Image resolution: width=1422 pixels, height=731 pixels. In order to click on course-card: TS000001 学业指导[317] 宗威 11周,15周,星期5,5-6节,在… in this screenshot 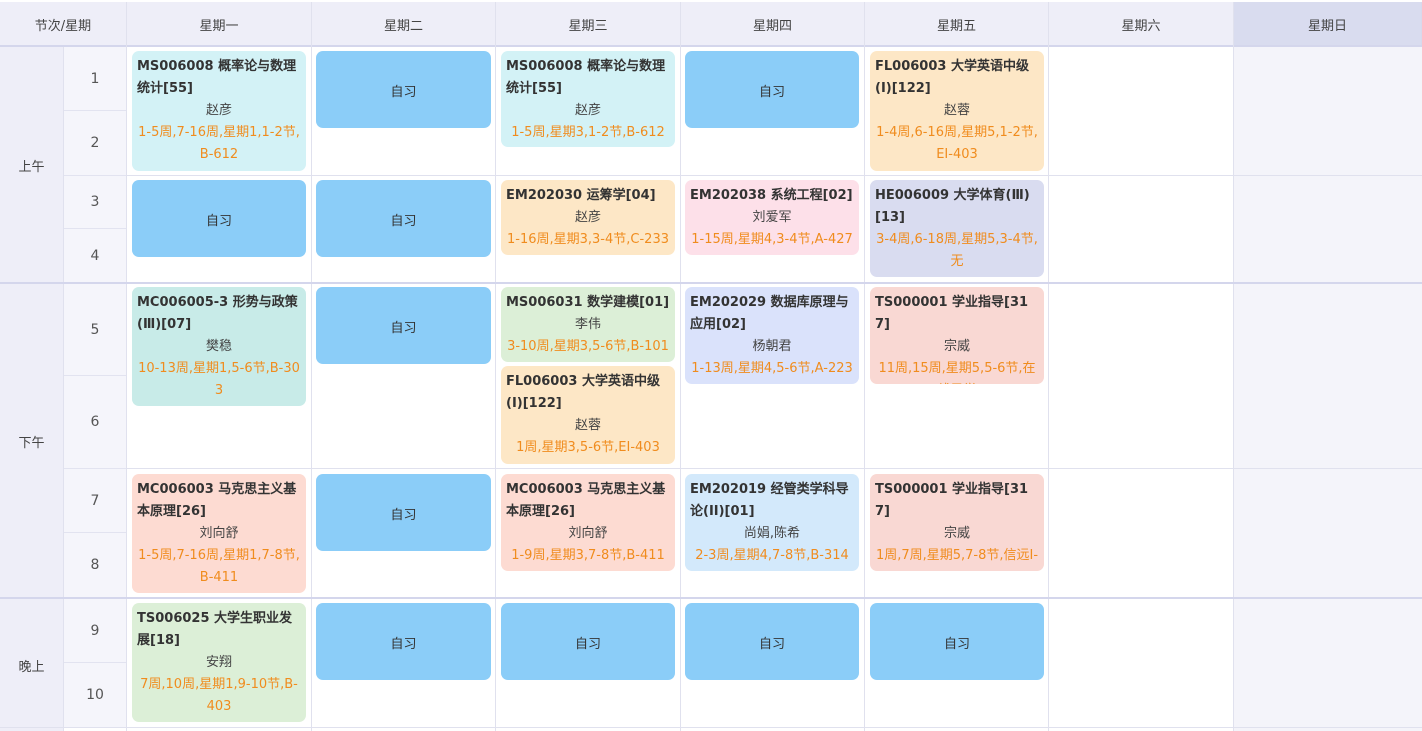, I will do `click(957, 335)`.